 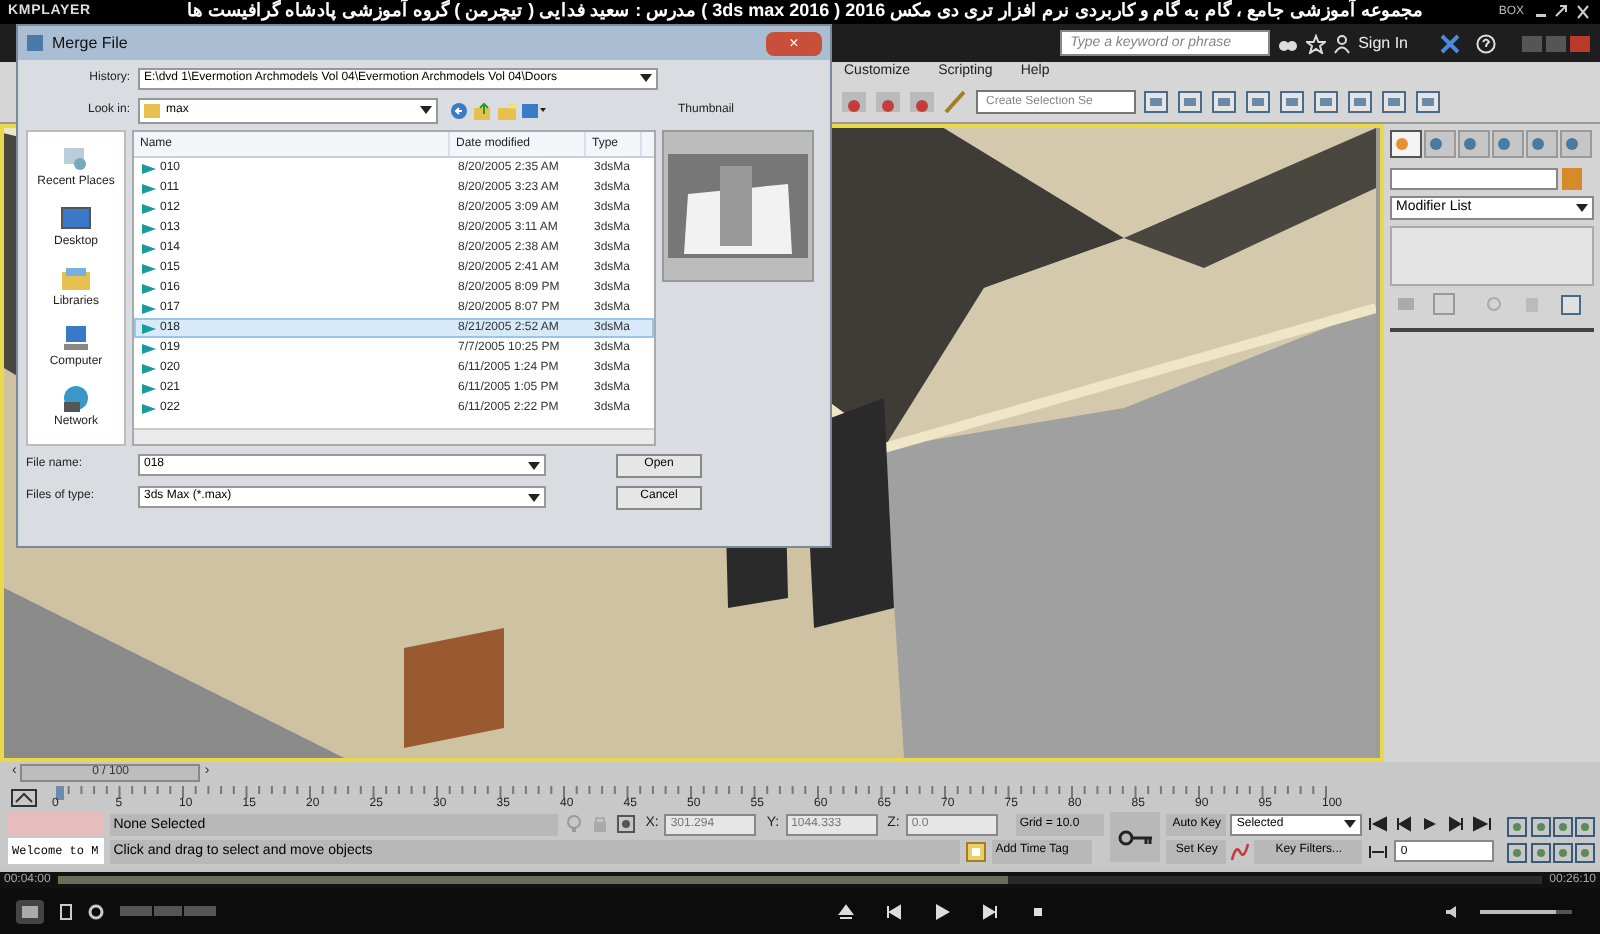 What do you see at coordinates (91, 43) in the screenshot?
I see `dialog-title: Merge File` at bounding box center [91, 43].